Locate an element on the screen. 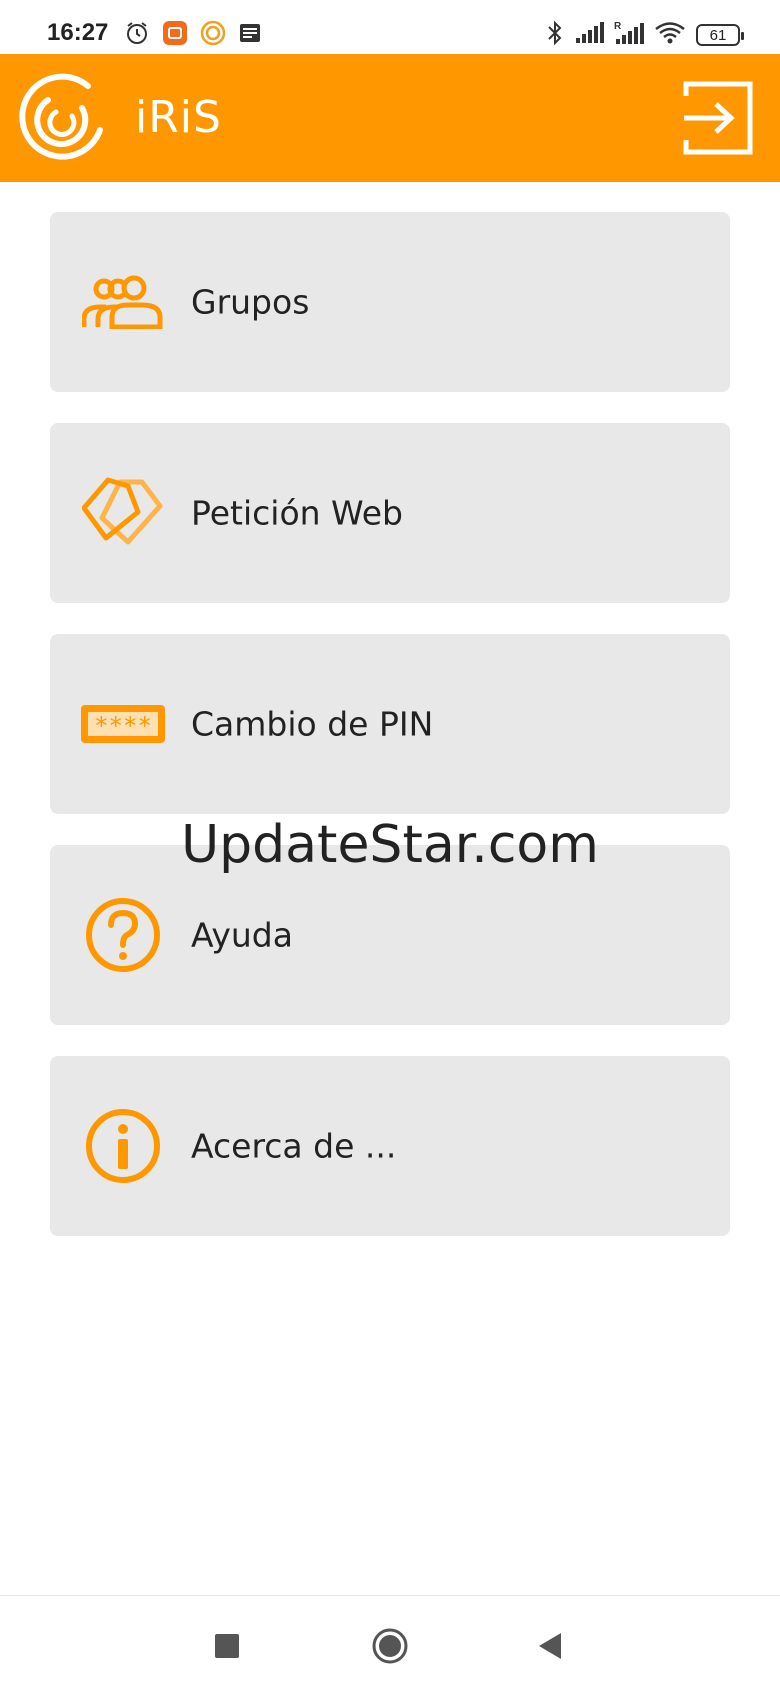 The height and width of the screenshot is (1690, 780). status-right-icons: R 61 is located at coordinates (645, 35).